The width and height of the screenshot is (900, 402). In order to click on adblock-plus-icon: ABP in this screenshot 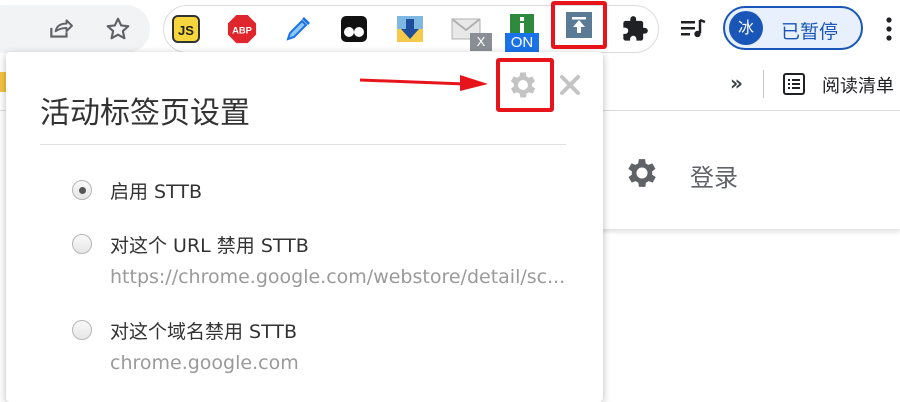, I will do `click(242, 29)`.